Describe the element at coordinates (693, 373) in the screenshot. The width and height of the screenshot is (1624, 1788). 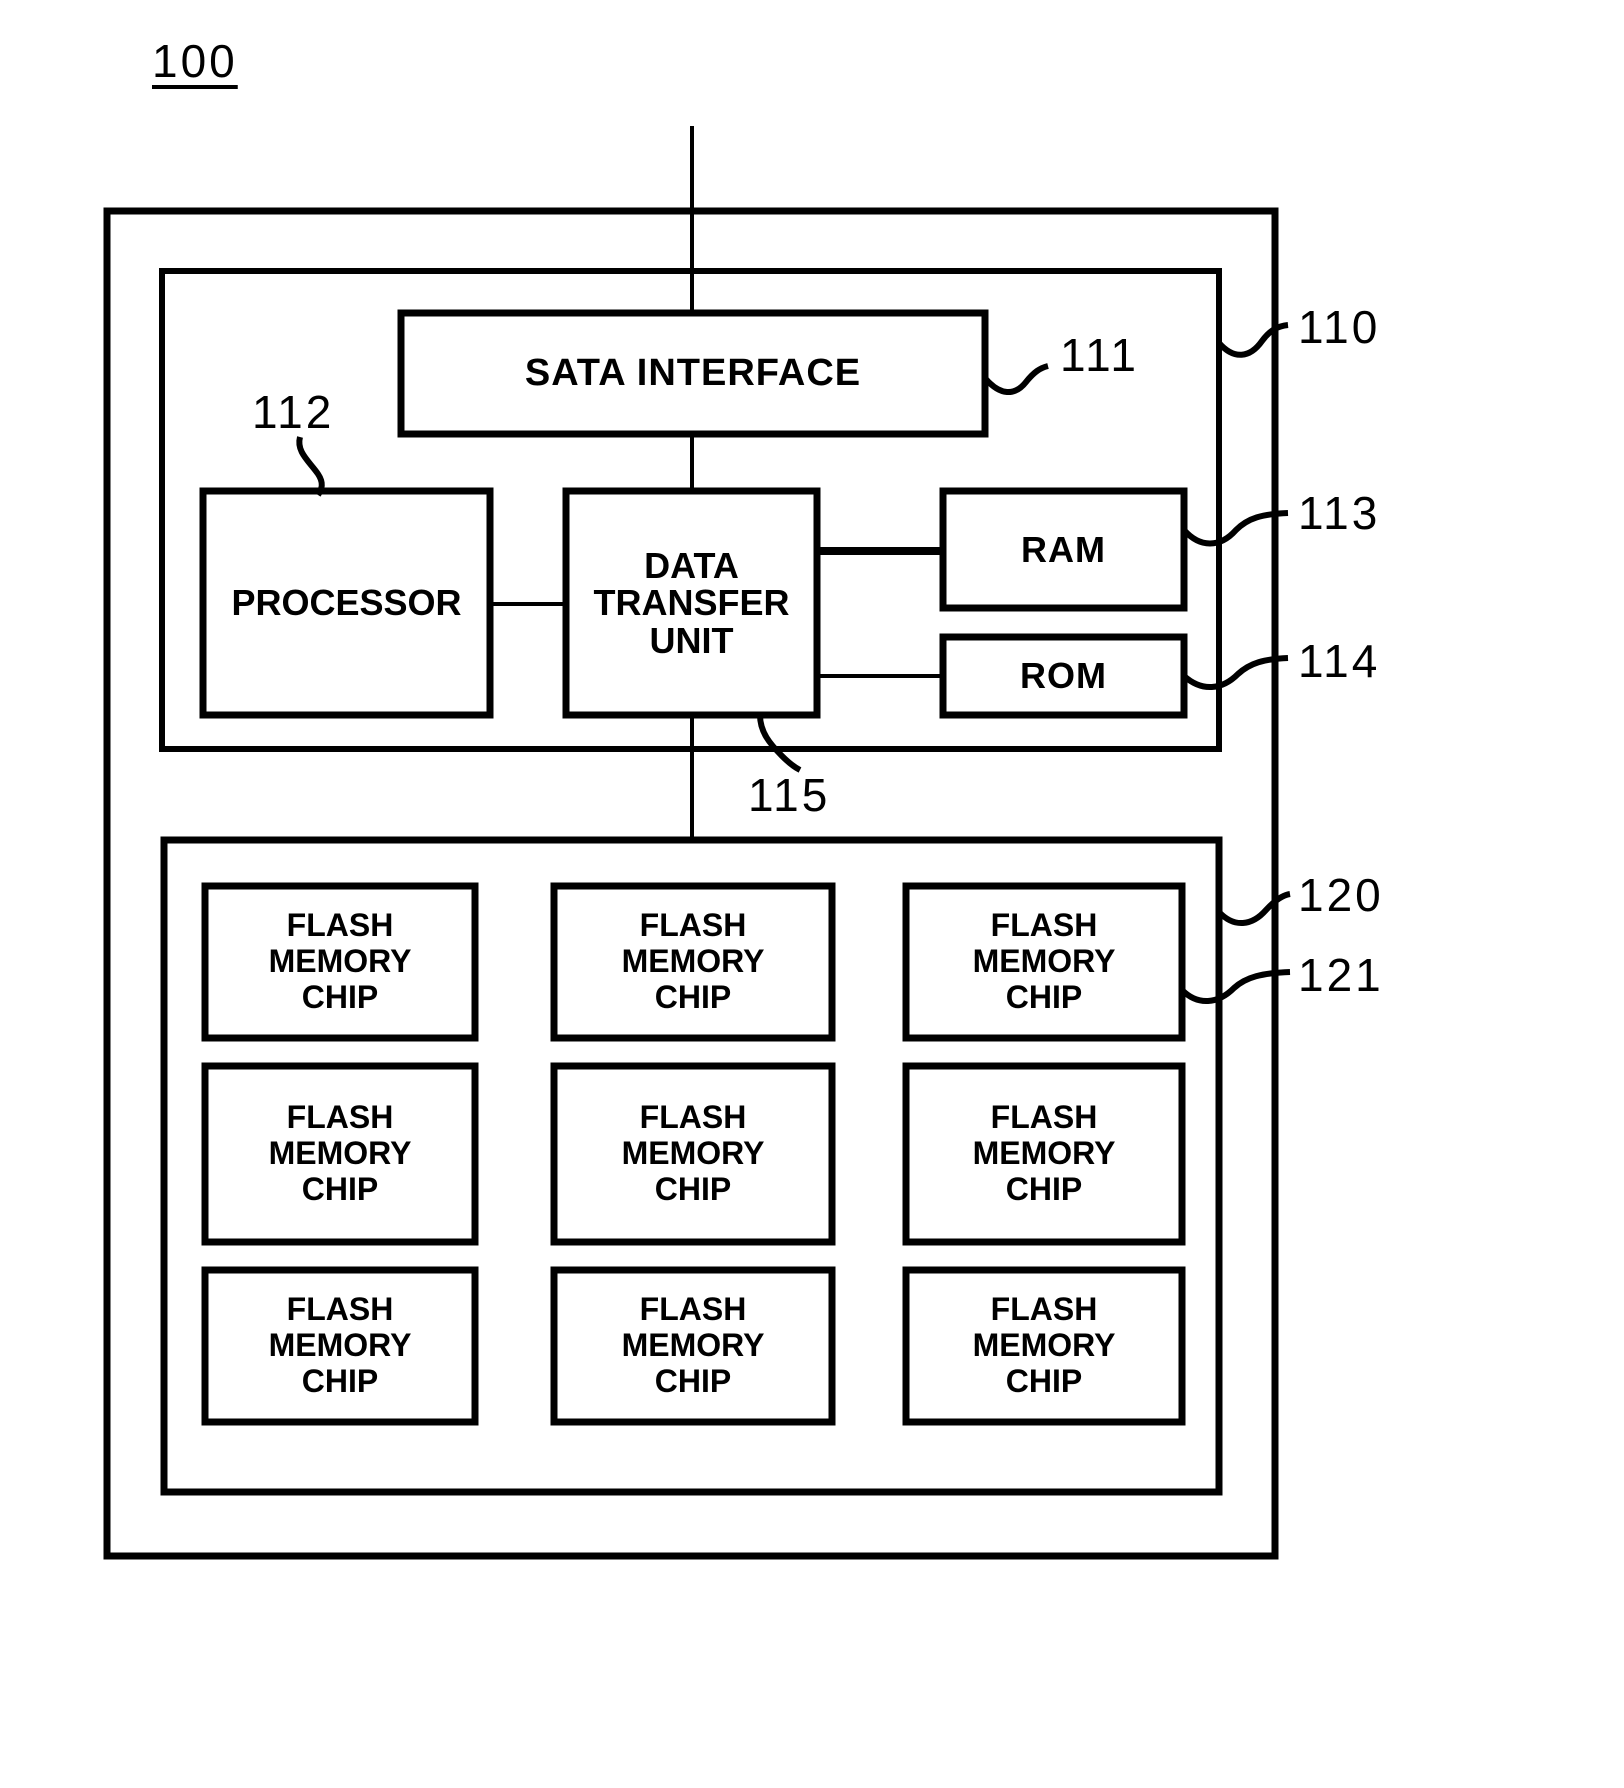
I see `sata-interface-box` at that location.